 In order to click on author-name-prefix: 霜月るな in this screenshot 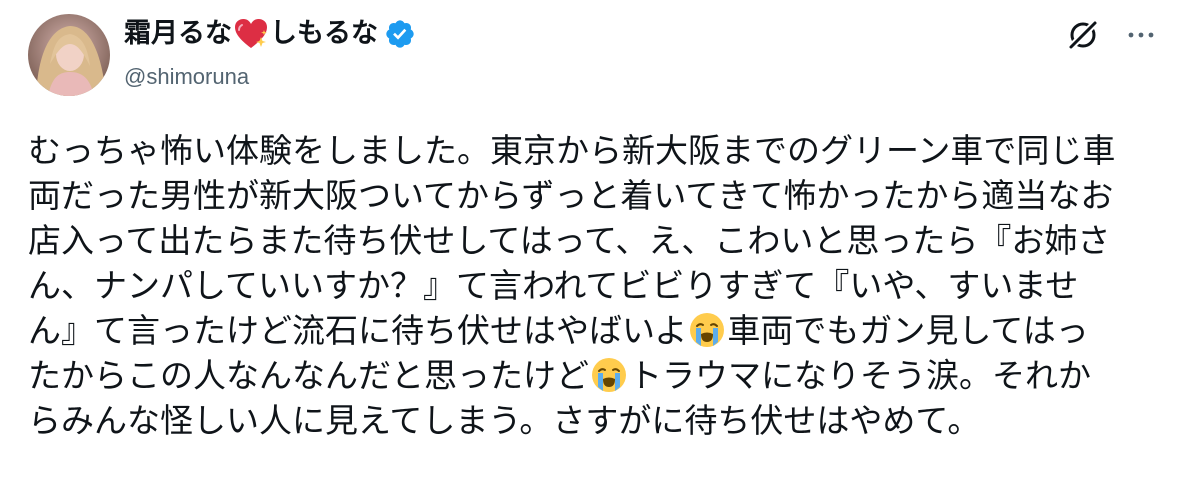, I will do `click(178, 33)`.